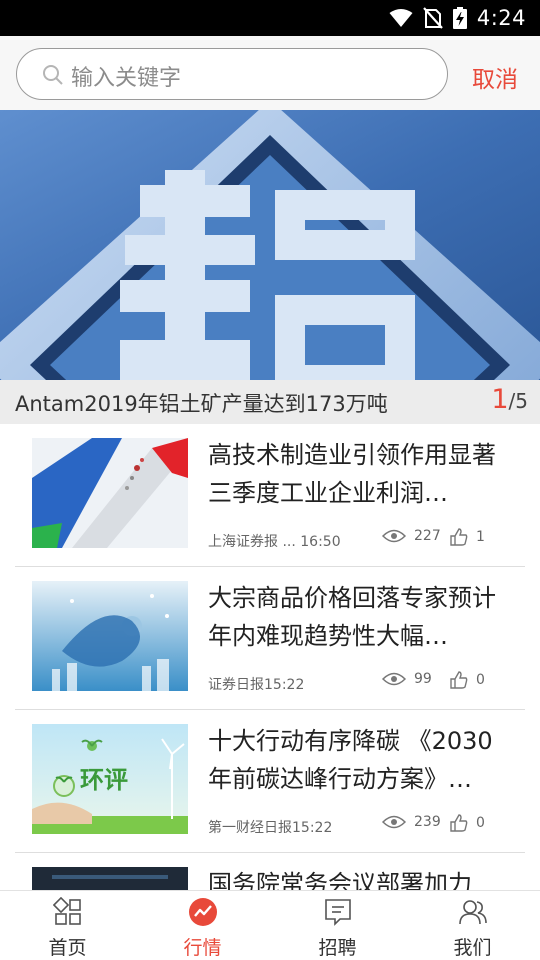  I want to click on pager-current: 1, so click(500, 399).